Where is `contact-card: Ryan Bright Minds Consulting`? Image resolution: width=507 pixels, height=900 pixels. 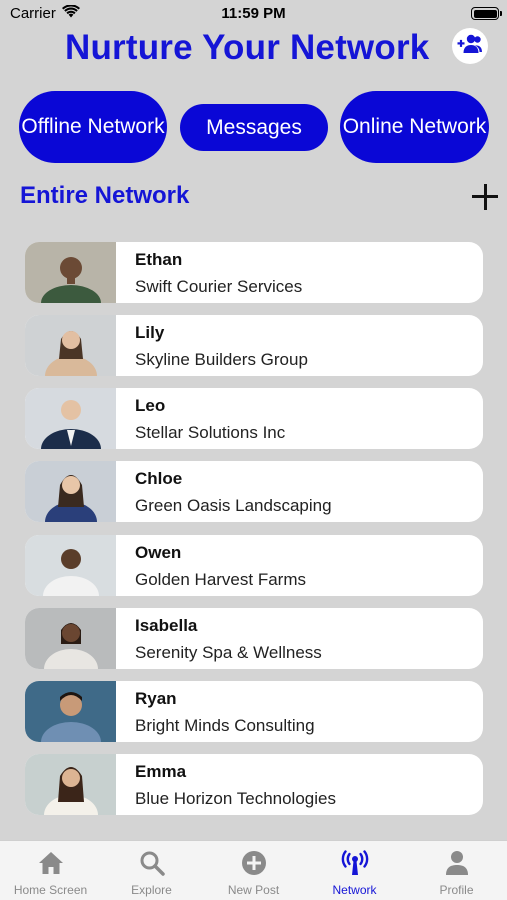 contact-card: Ryan Bright Minds Consulting is located at coordinates (254, 711).